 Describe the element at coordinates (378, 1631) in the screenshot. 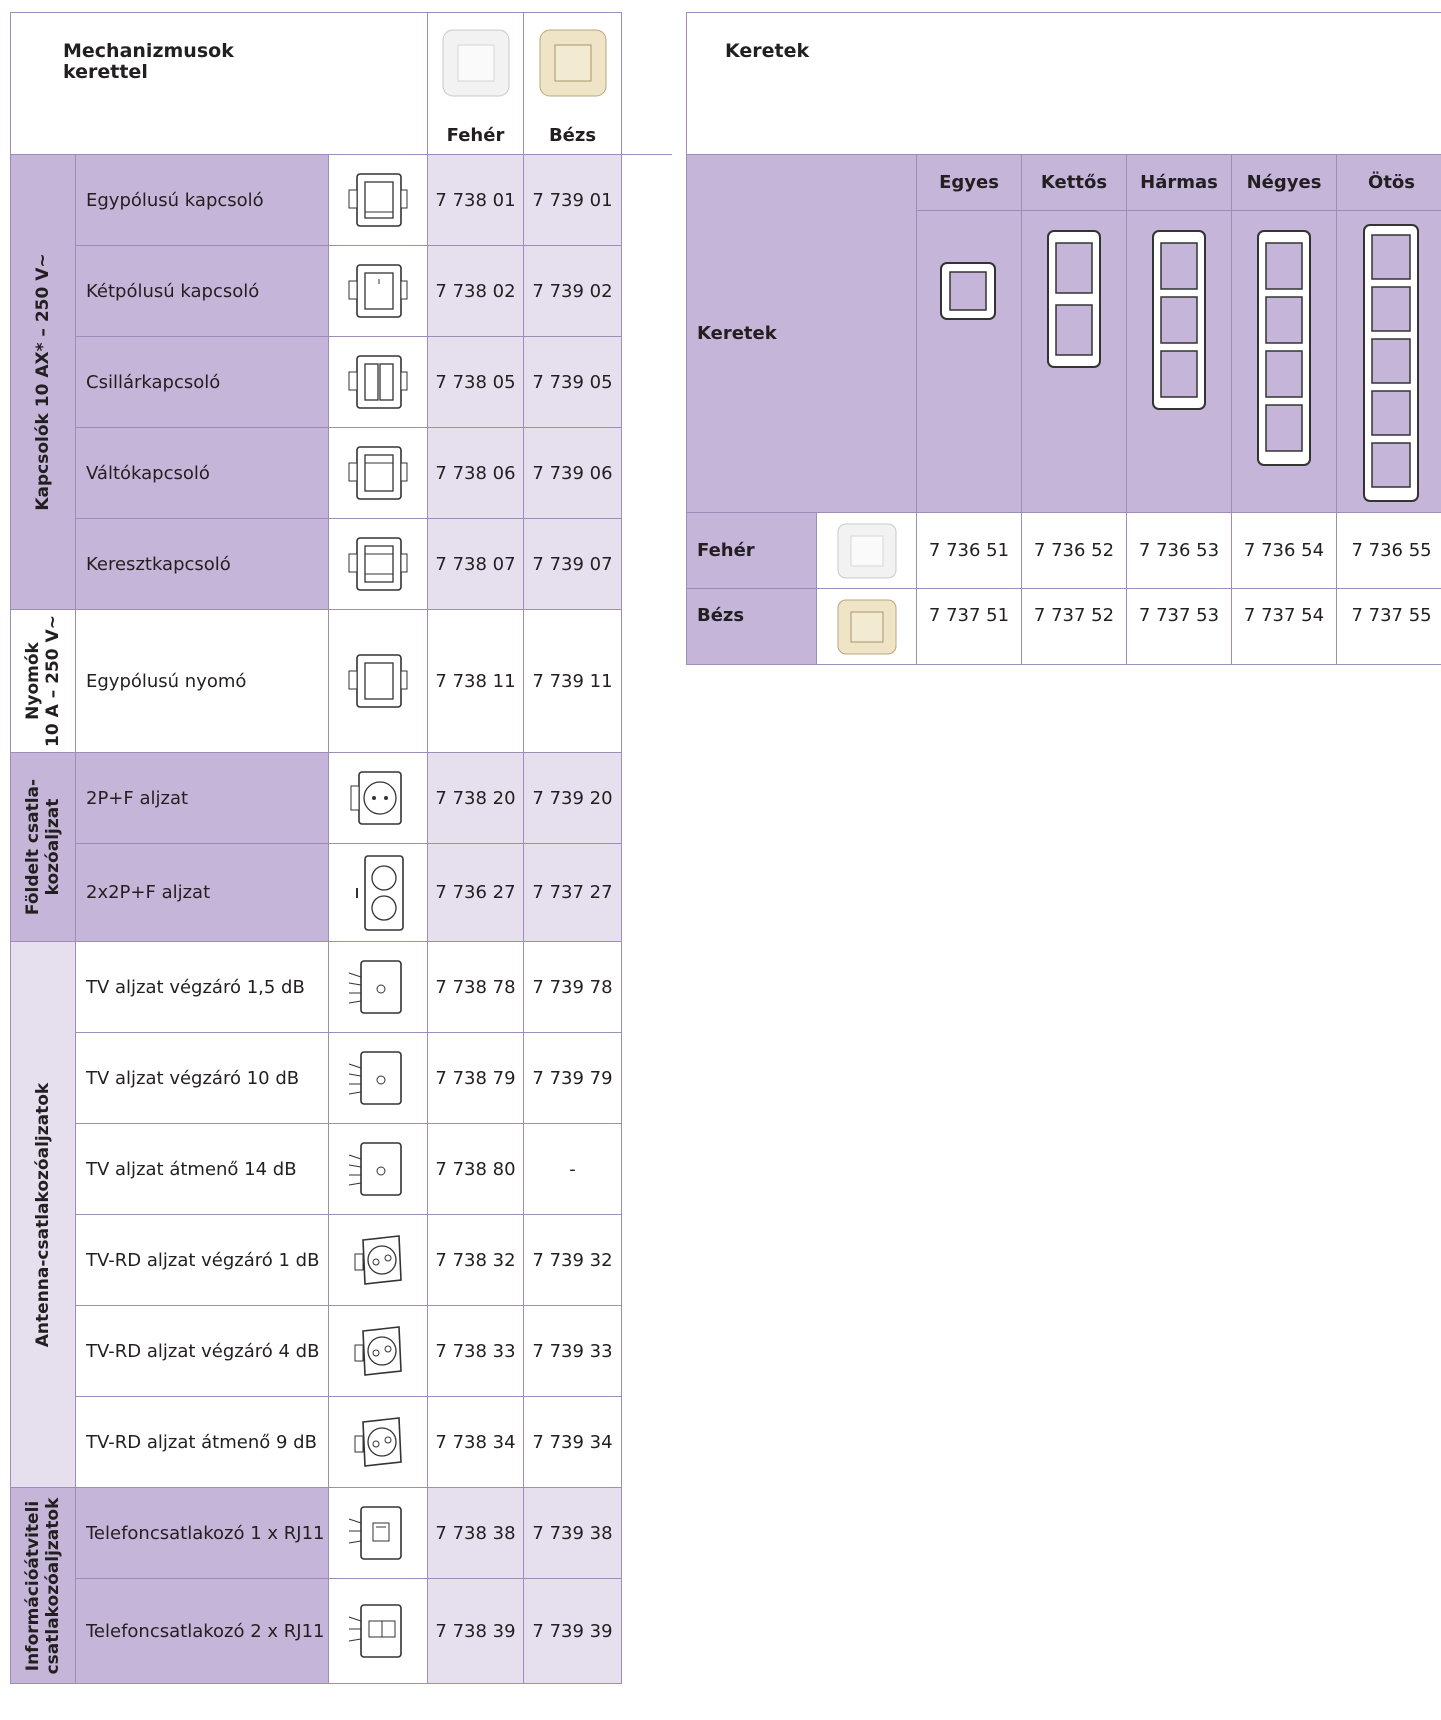

I see `double-rj11-socket-icon` at that location.